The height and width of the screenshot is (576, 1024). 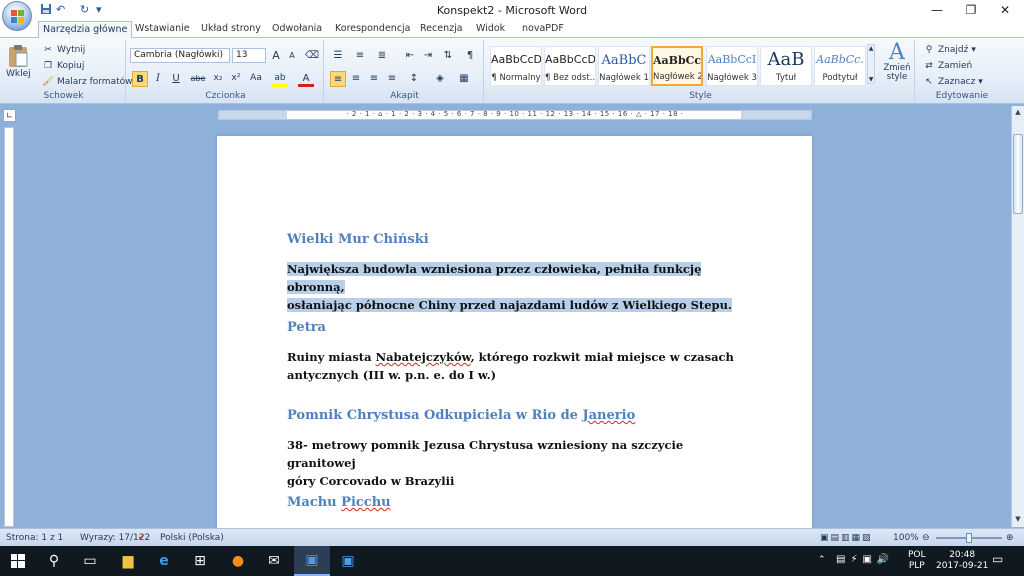 I want to click on align-right-icon: ≡, so click(x=374, y=79).